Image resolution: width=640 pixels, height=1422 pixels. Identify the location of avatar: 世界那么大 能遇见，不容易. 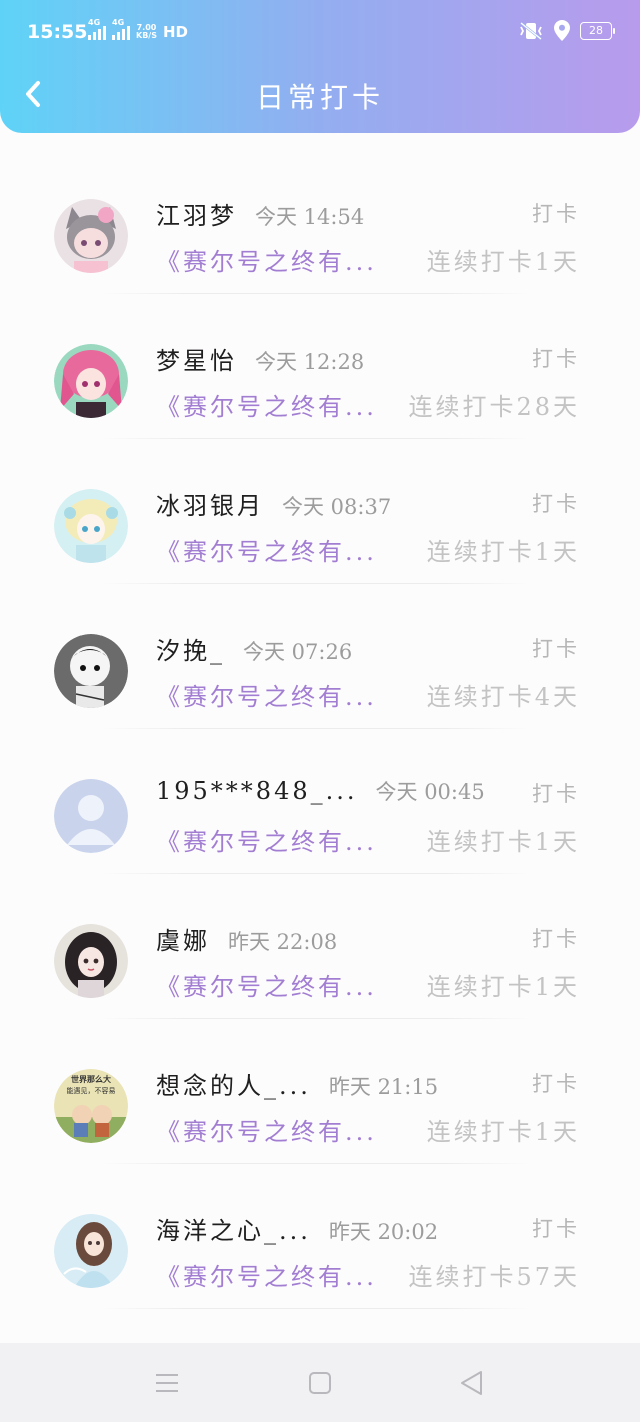
(91, 1106).